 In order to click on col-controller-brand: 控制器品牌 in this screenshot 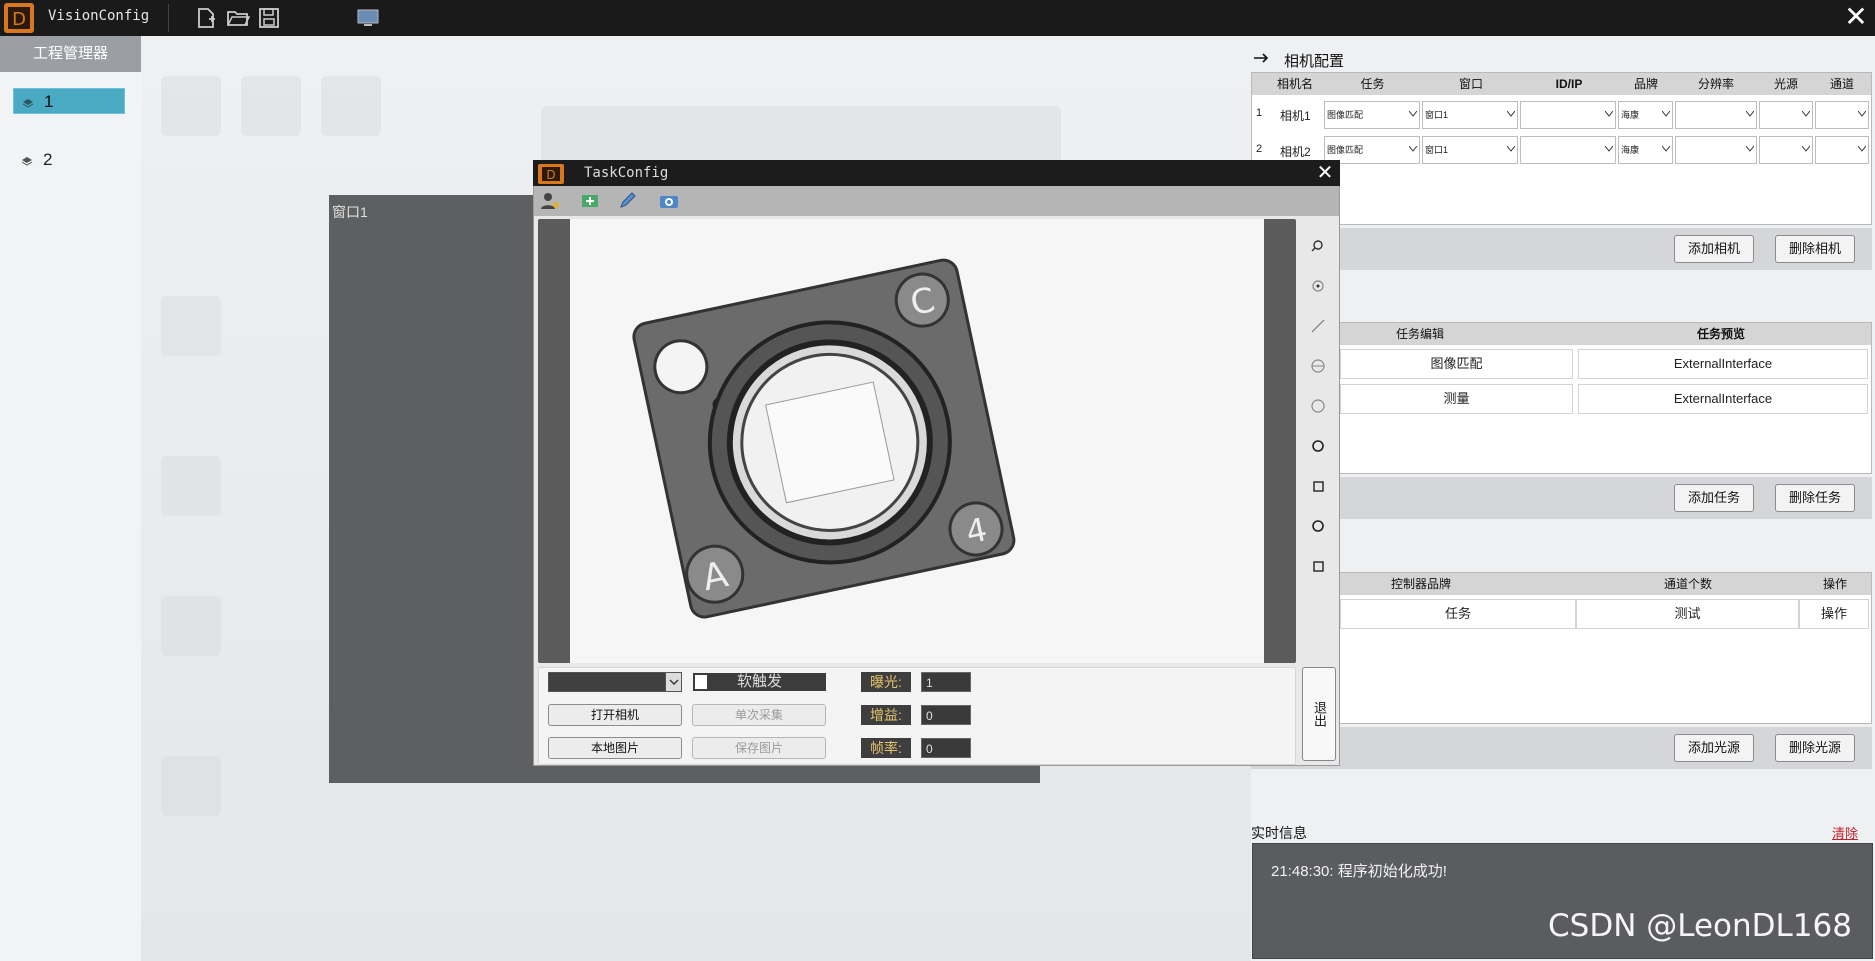, I will do `click(1420, 584)`.